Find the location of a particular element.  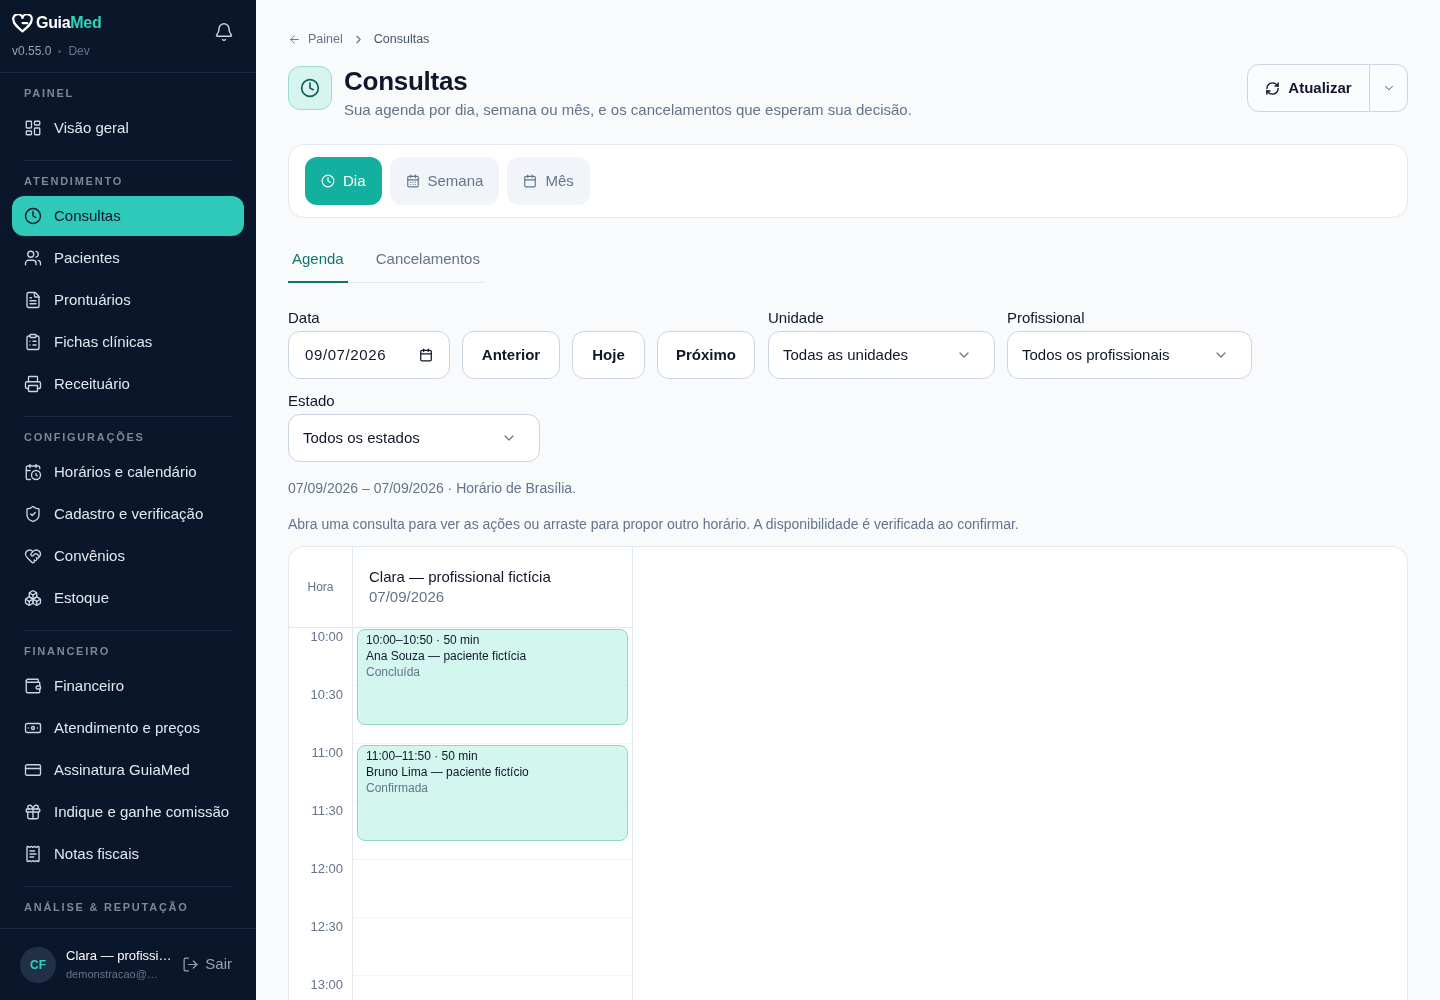

section-heading: FINANCEIRO is located at coordinates (67, 651).